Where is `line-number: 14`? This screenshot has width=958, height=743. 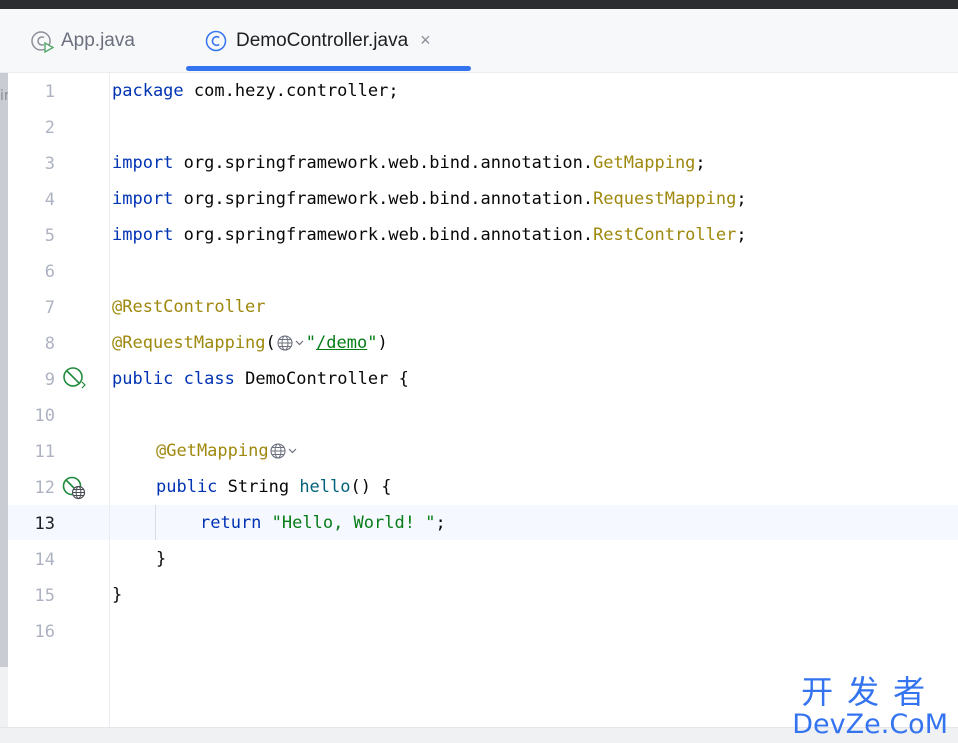 line-number: 14 is located at coordinates (37, 560).